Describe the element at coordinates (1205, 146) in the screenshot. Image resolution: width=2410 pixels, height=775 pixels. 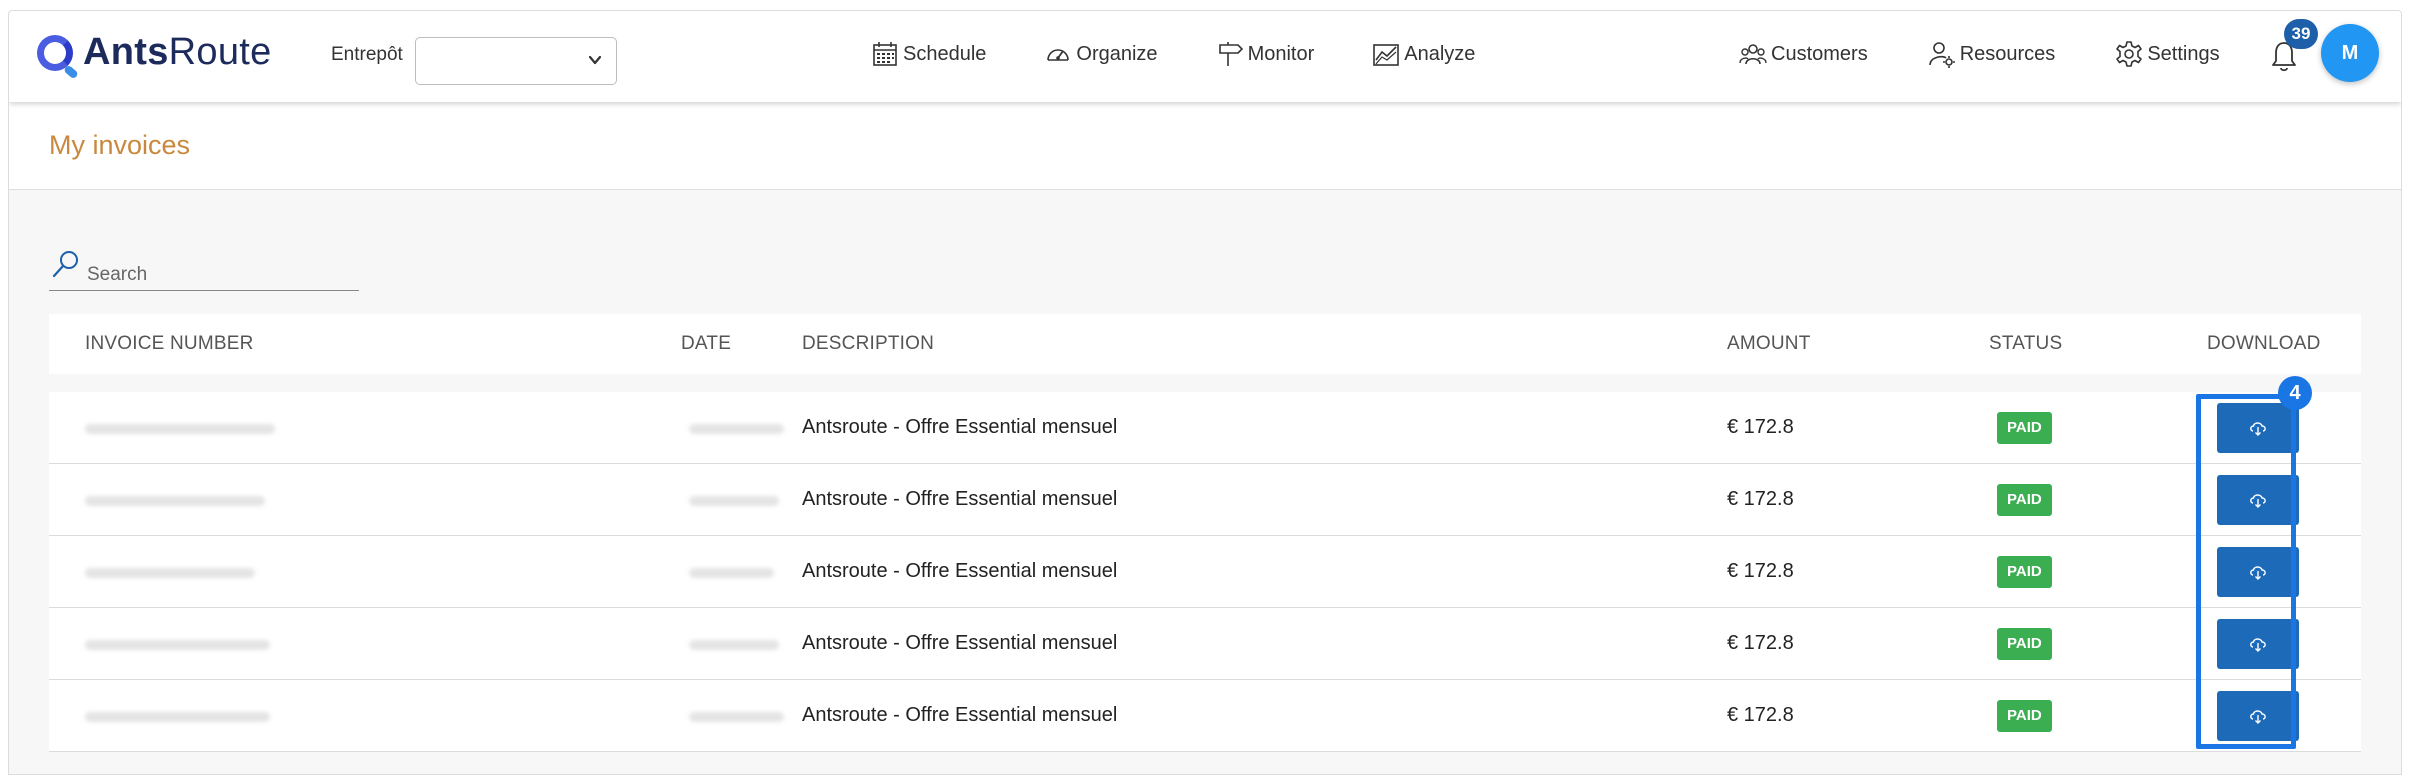
I see `page-header: My invoices` at that location.